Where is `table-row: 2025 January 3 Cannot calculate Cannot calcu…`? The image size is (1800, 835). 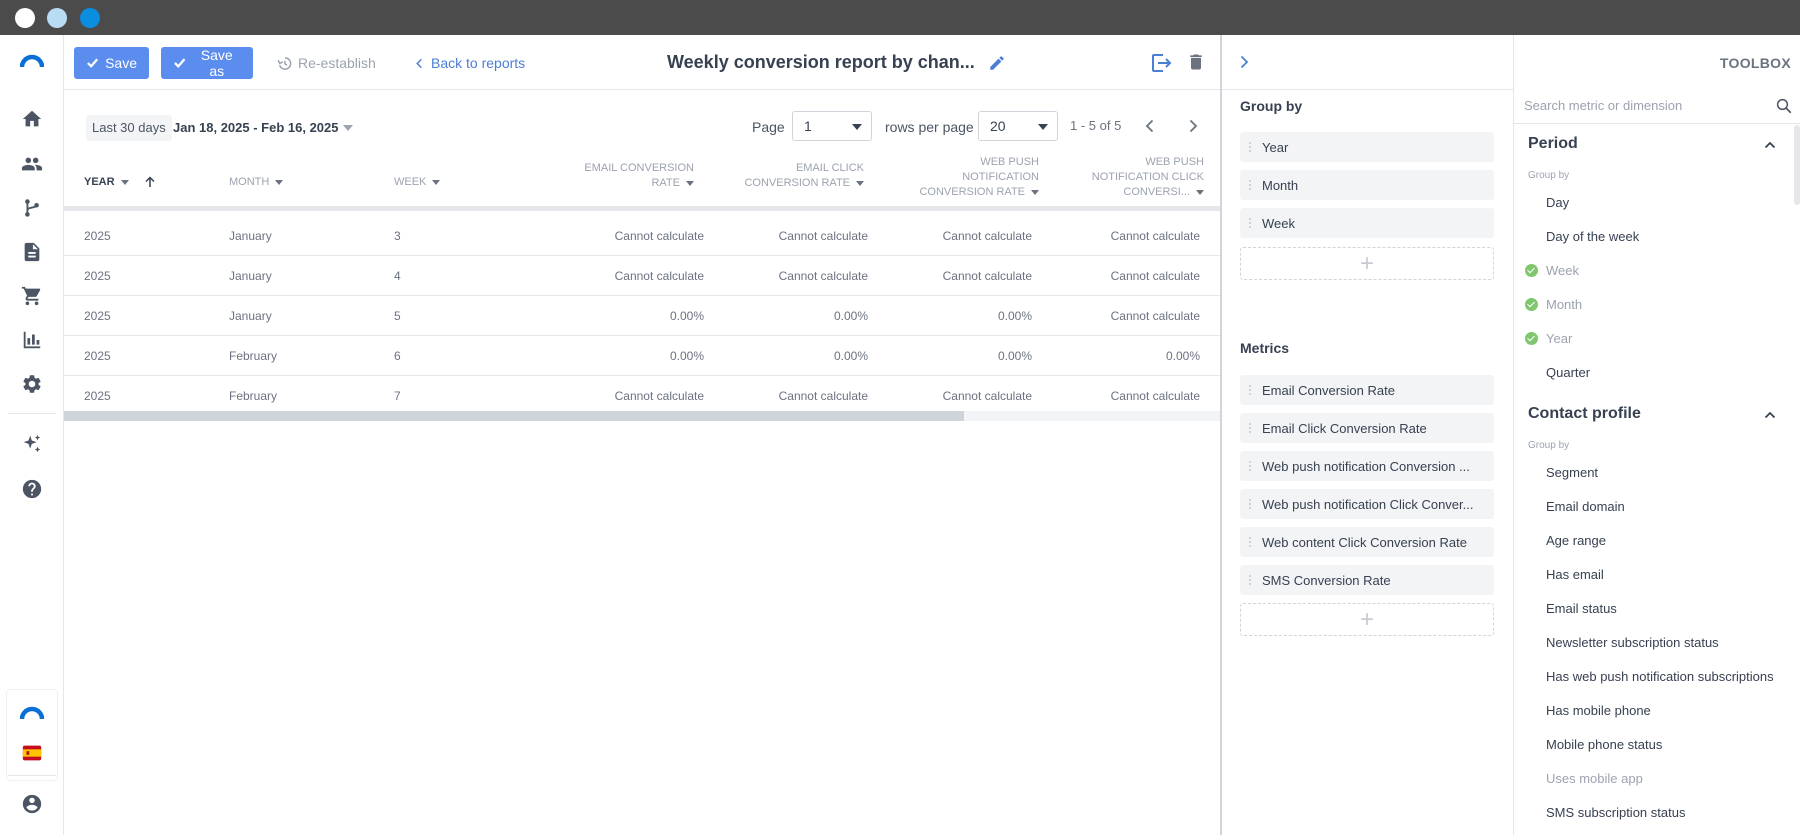
table-row: 2025 January 3 Cannot calculate Cannot calcu… is located at coordinates (642, 236).